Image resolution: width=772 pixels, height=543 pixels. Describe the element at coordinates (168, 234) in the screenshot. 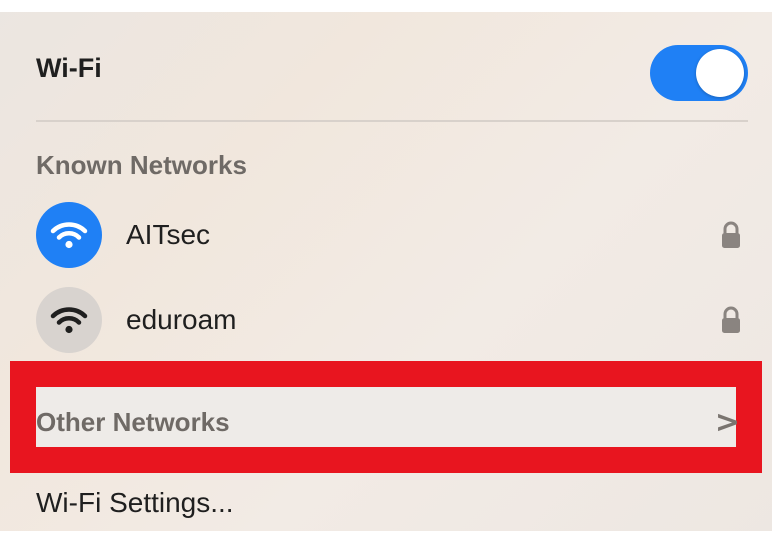

I see `network-name: AITsec` at that location.